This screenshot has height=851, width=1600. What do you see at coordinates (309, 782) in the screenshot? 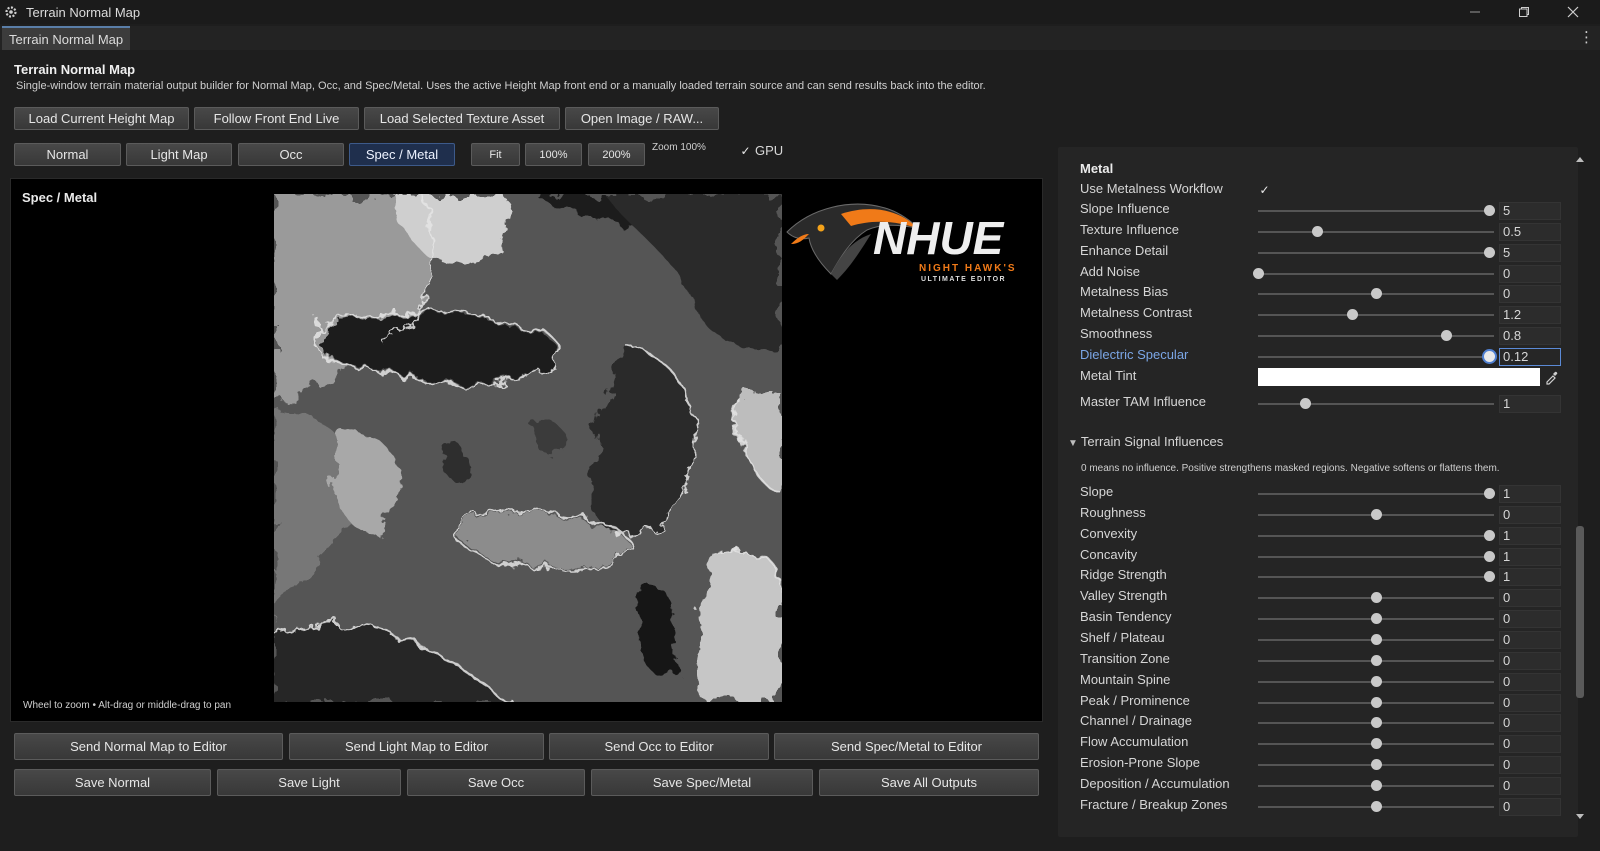
I see `save-light-button: Save Light` at bounding box center [309, 782].